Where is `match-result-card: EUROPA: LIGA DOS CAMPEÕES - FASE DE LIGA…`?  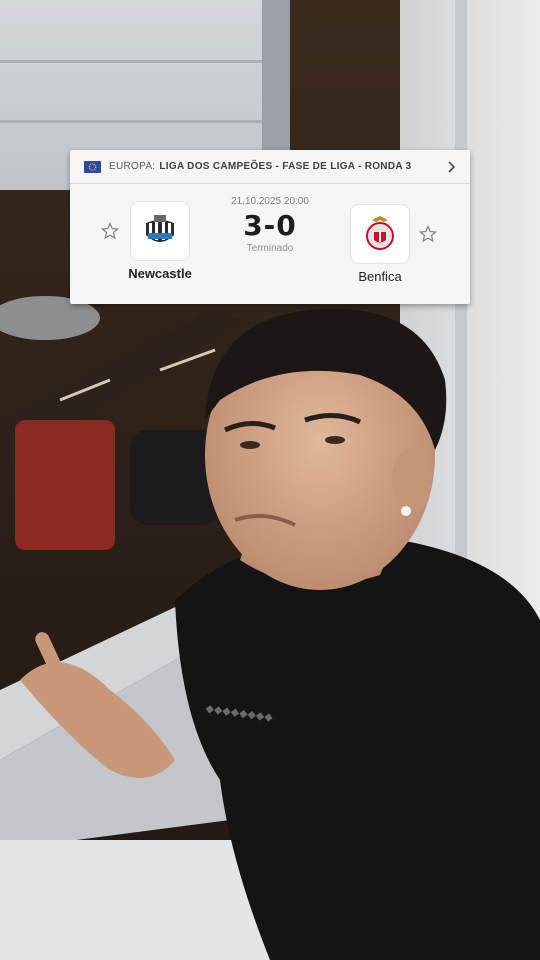
match-result-card: EUROPA: LIGA DOS CAMPEÕES - FASE DE LIGA… is located at coordinates (270, 227).